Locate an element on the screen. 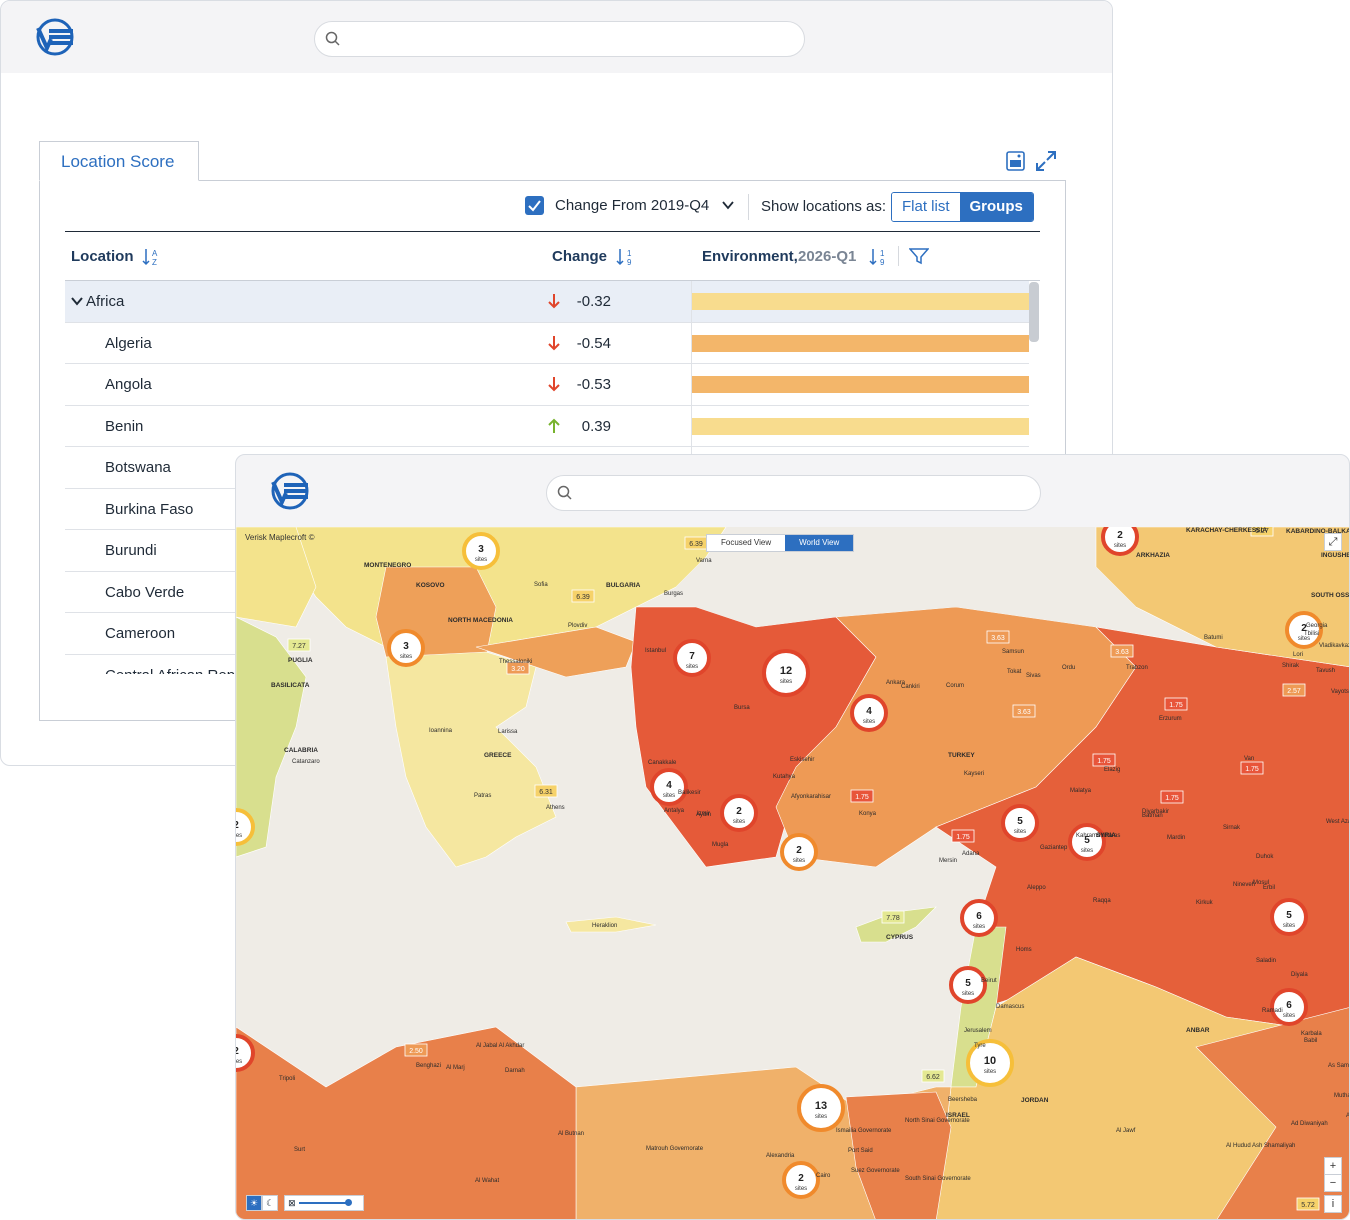 The image size is (1350, 1220). dark-mode-icon: ☾ is located at coordinates (270, 1203).